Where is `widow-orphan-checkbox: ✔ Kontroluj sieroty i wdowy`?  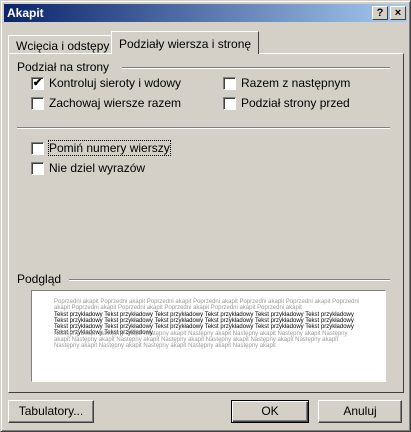 widow-orphan-checkbox: ✔ Kontroluj sieroty i wdowy is located at coordinates (106, 83).